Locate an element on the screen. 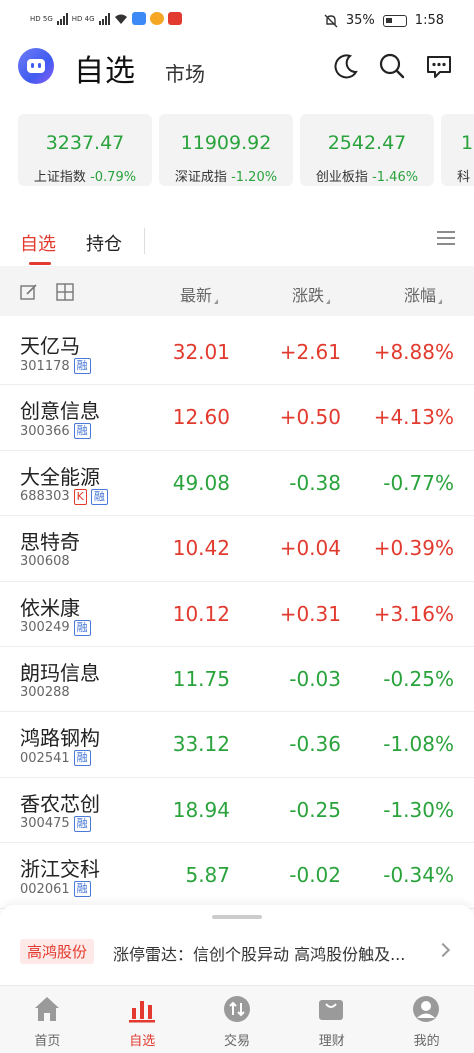 Image resolution: width=474 pixels, height=1053 pixels. column-change-label: 涨跌 is located at coordinates (308, 295).